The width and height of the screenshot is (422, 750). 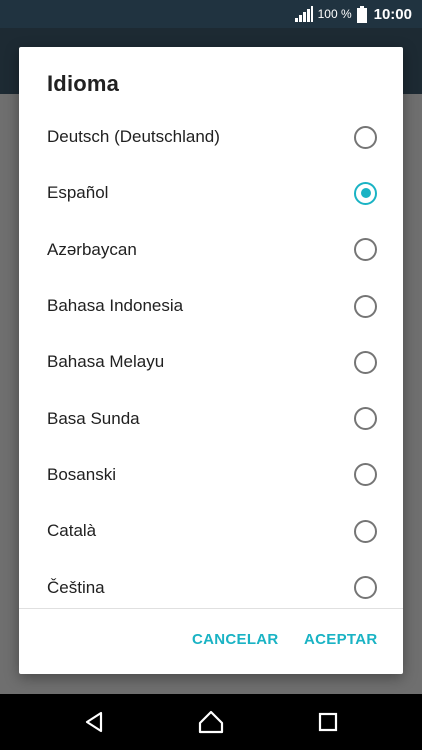 I want to click on back-button, so click(x=94, y=722).